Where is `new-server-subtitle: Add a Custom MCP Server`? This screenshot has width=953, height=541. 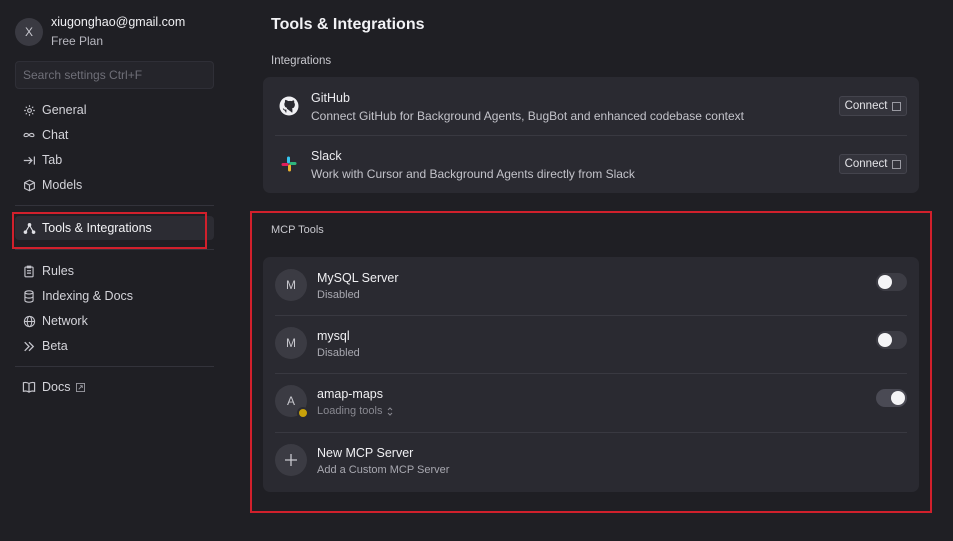 new-server-subtitle: Add a Custom MCP Server is located at coordinates (383, 470).